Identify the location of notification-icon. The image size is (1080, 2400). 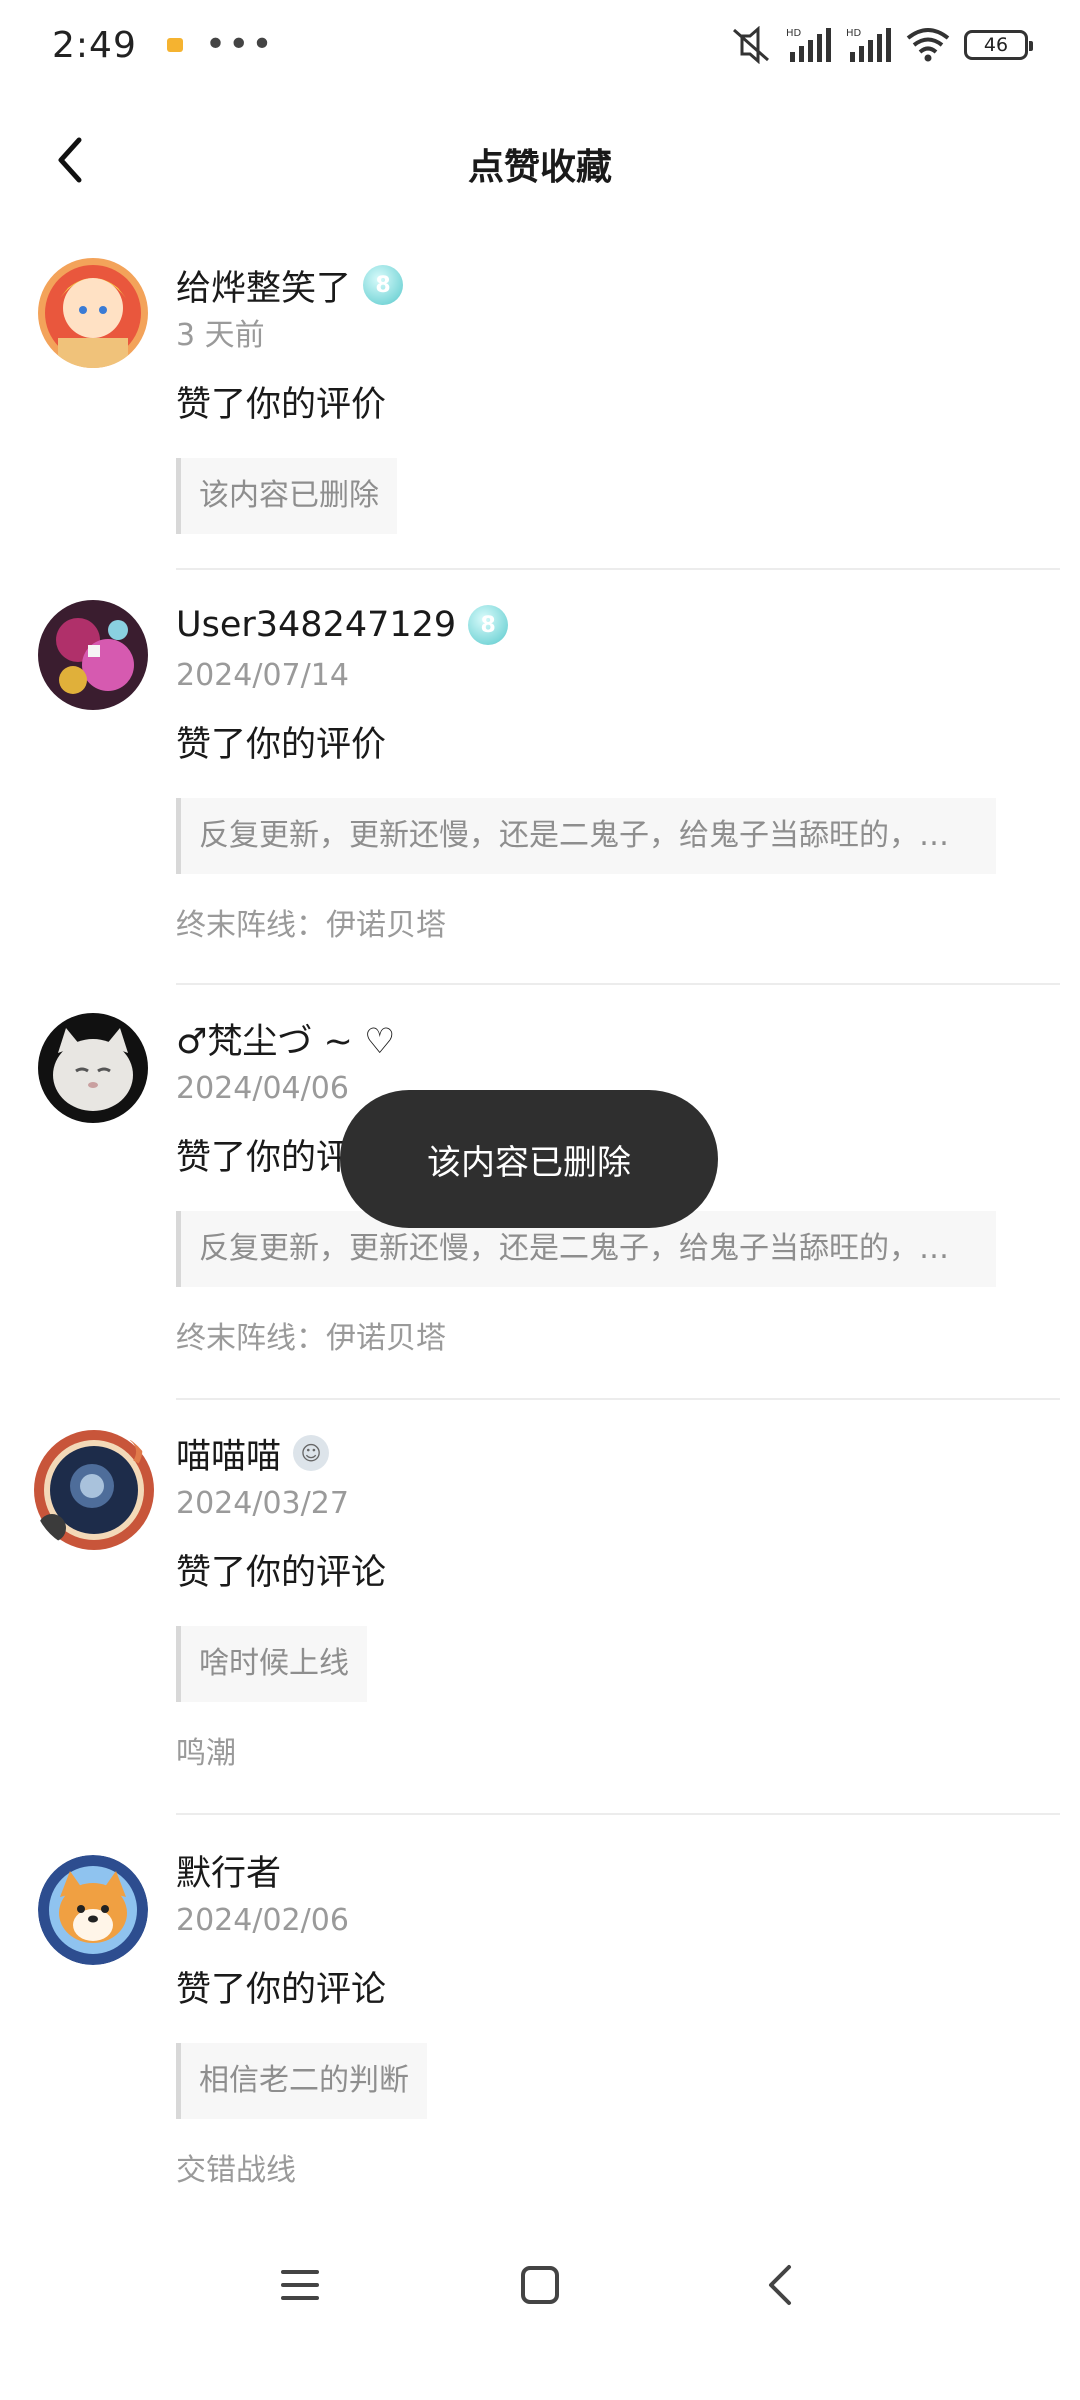
(174, 45).